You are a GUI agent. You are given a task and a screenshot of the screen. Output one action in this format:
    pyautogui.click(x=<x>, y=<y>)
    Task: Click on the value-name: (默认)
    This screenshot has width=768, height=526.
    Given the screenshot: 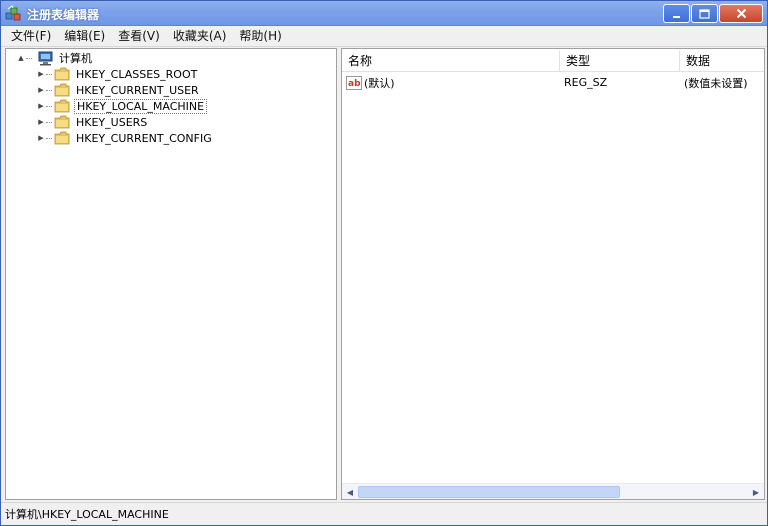 What is the action you would take?
    pyautogui.click(x=379, y=83)
    